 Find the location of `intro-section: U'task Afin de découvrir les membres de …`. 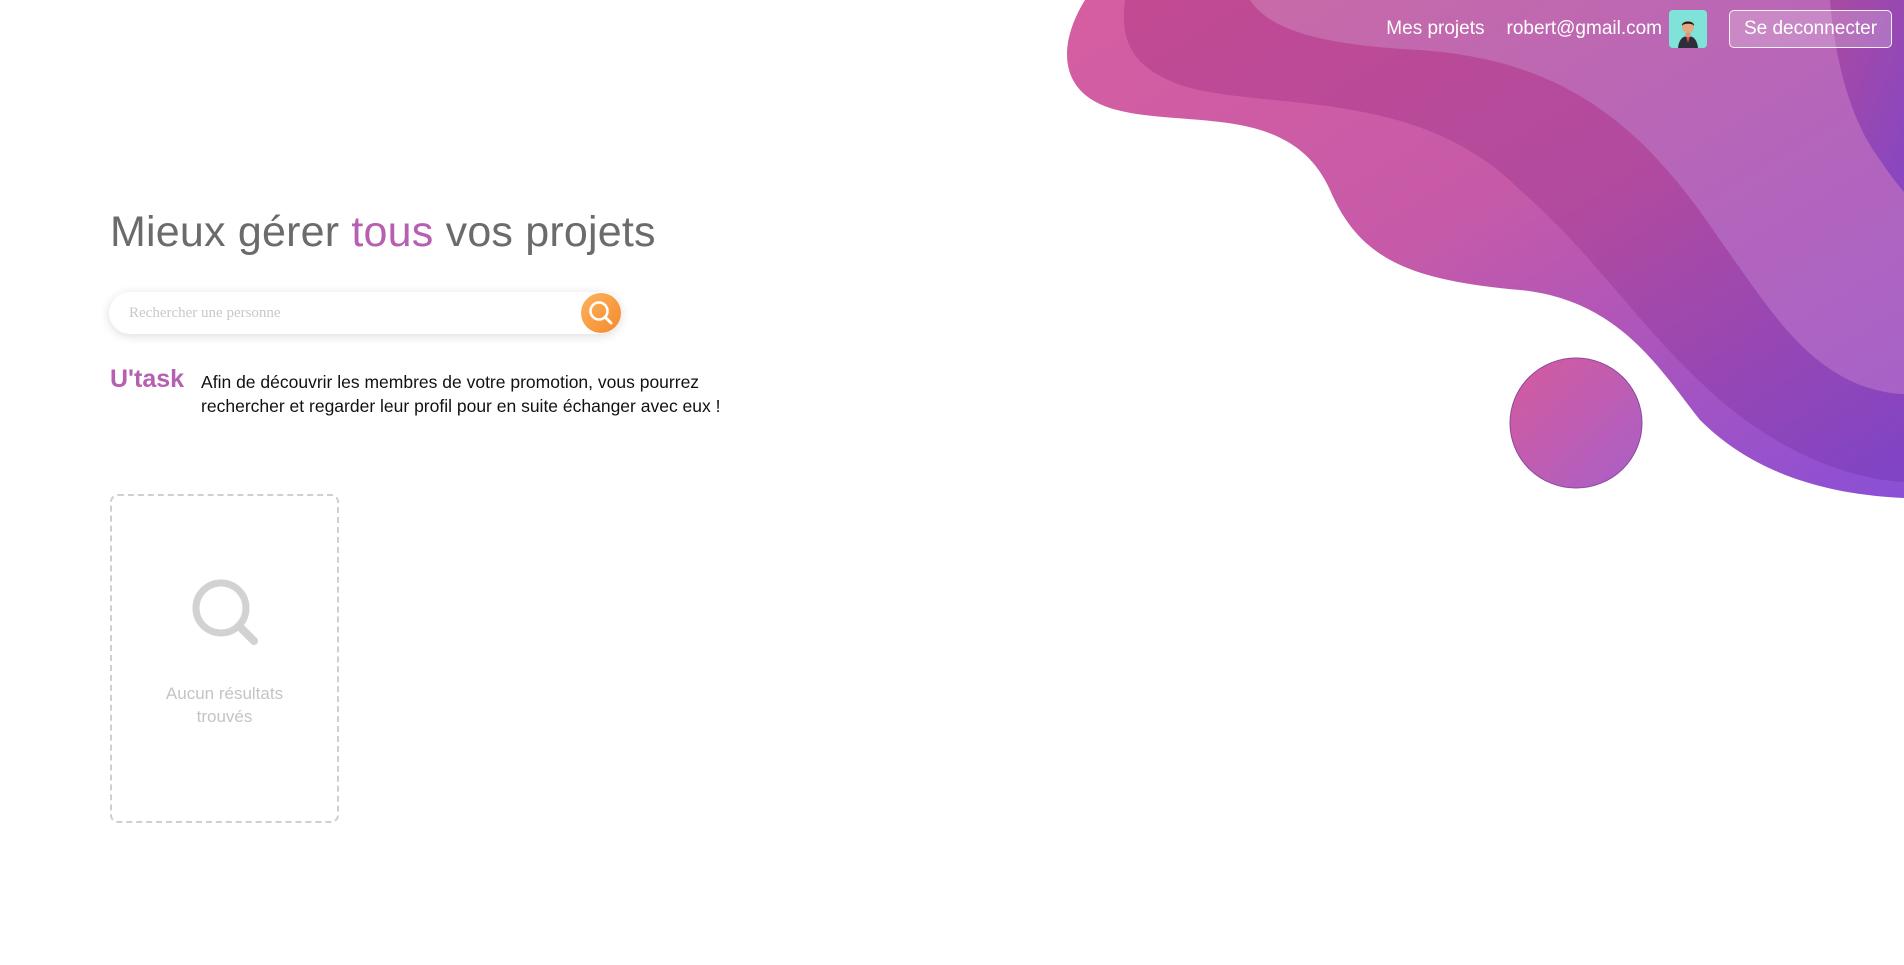

intro-section: U'task Afin de découvrir les membres de … is located at coordinates (425, 391).